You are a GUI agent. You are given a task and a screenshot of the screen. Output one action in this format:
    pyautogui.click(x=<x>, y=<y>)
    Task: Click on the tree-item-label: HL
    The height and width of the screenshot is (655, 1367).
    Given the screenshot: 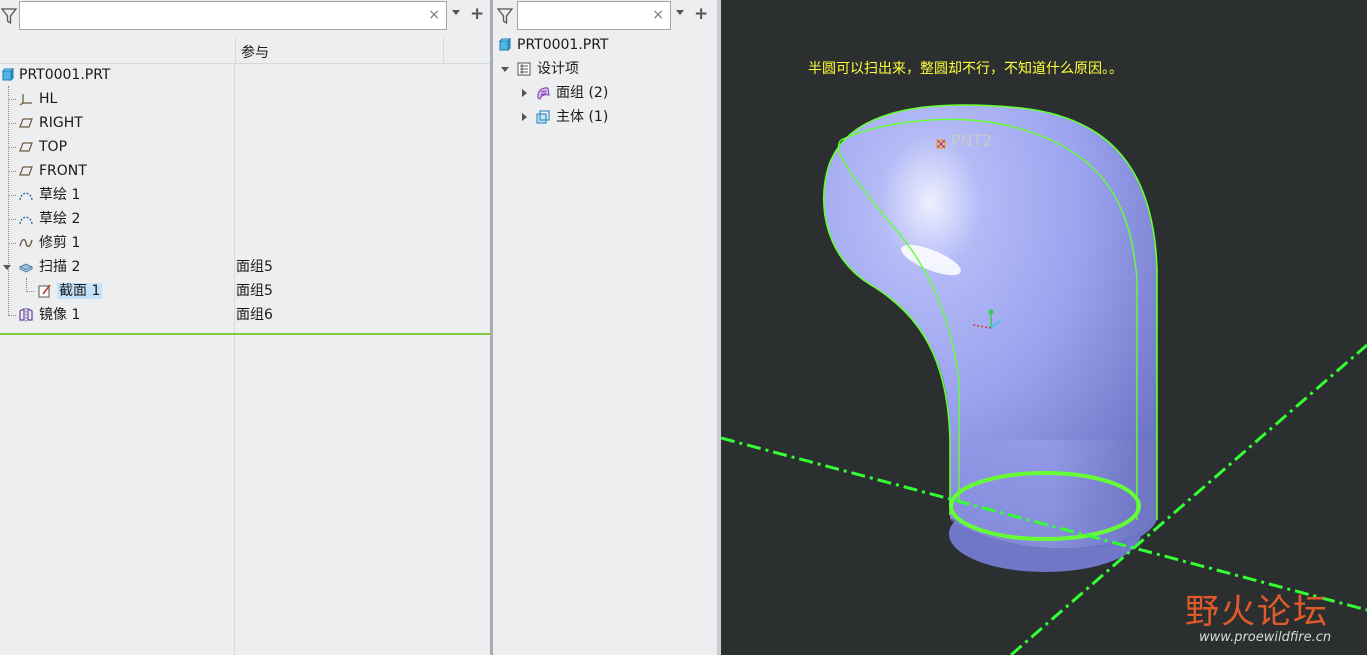 What is the action you would take?
    pyautogui.click(x=48, y=99)
    